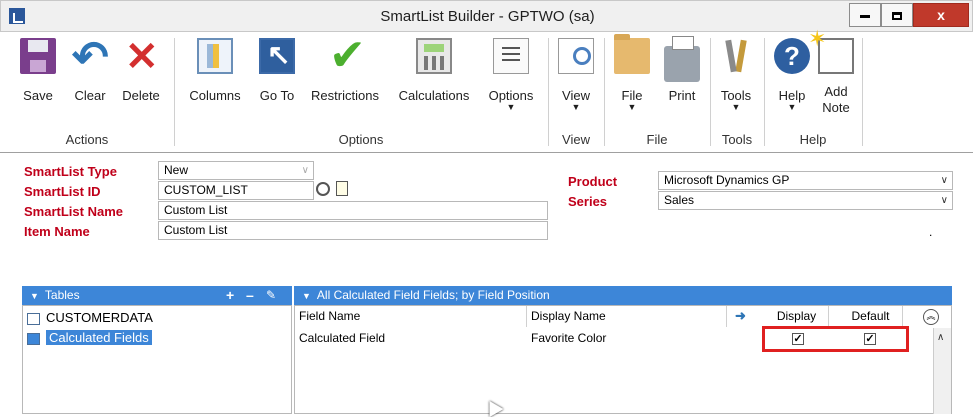  What do you see at coordinates (33, 338) in the screenshot?
I see `grid-icon` at bounding box center [33, 338].